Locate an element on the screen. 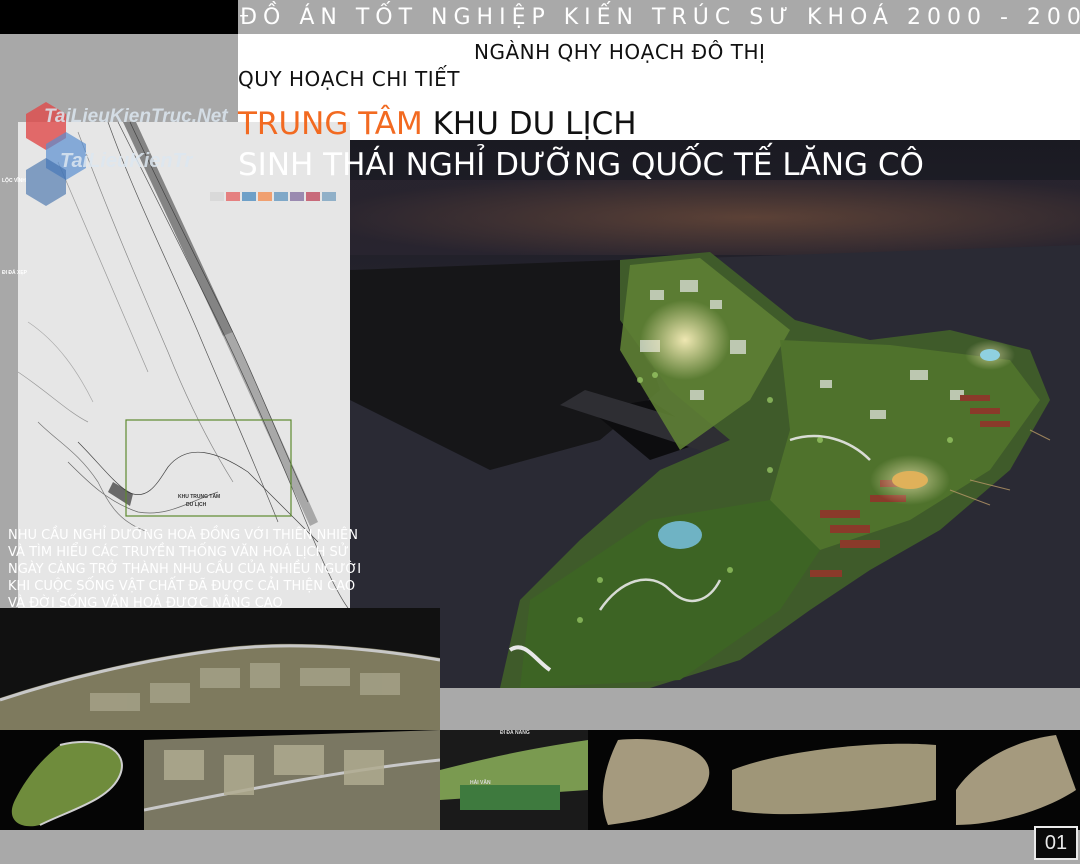  watermark-text-2: TaiLieuKienTr is located at coordinates (126, 161).